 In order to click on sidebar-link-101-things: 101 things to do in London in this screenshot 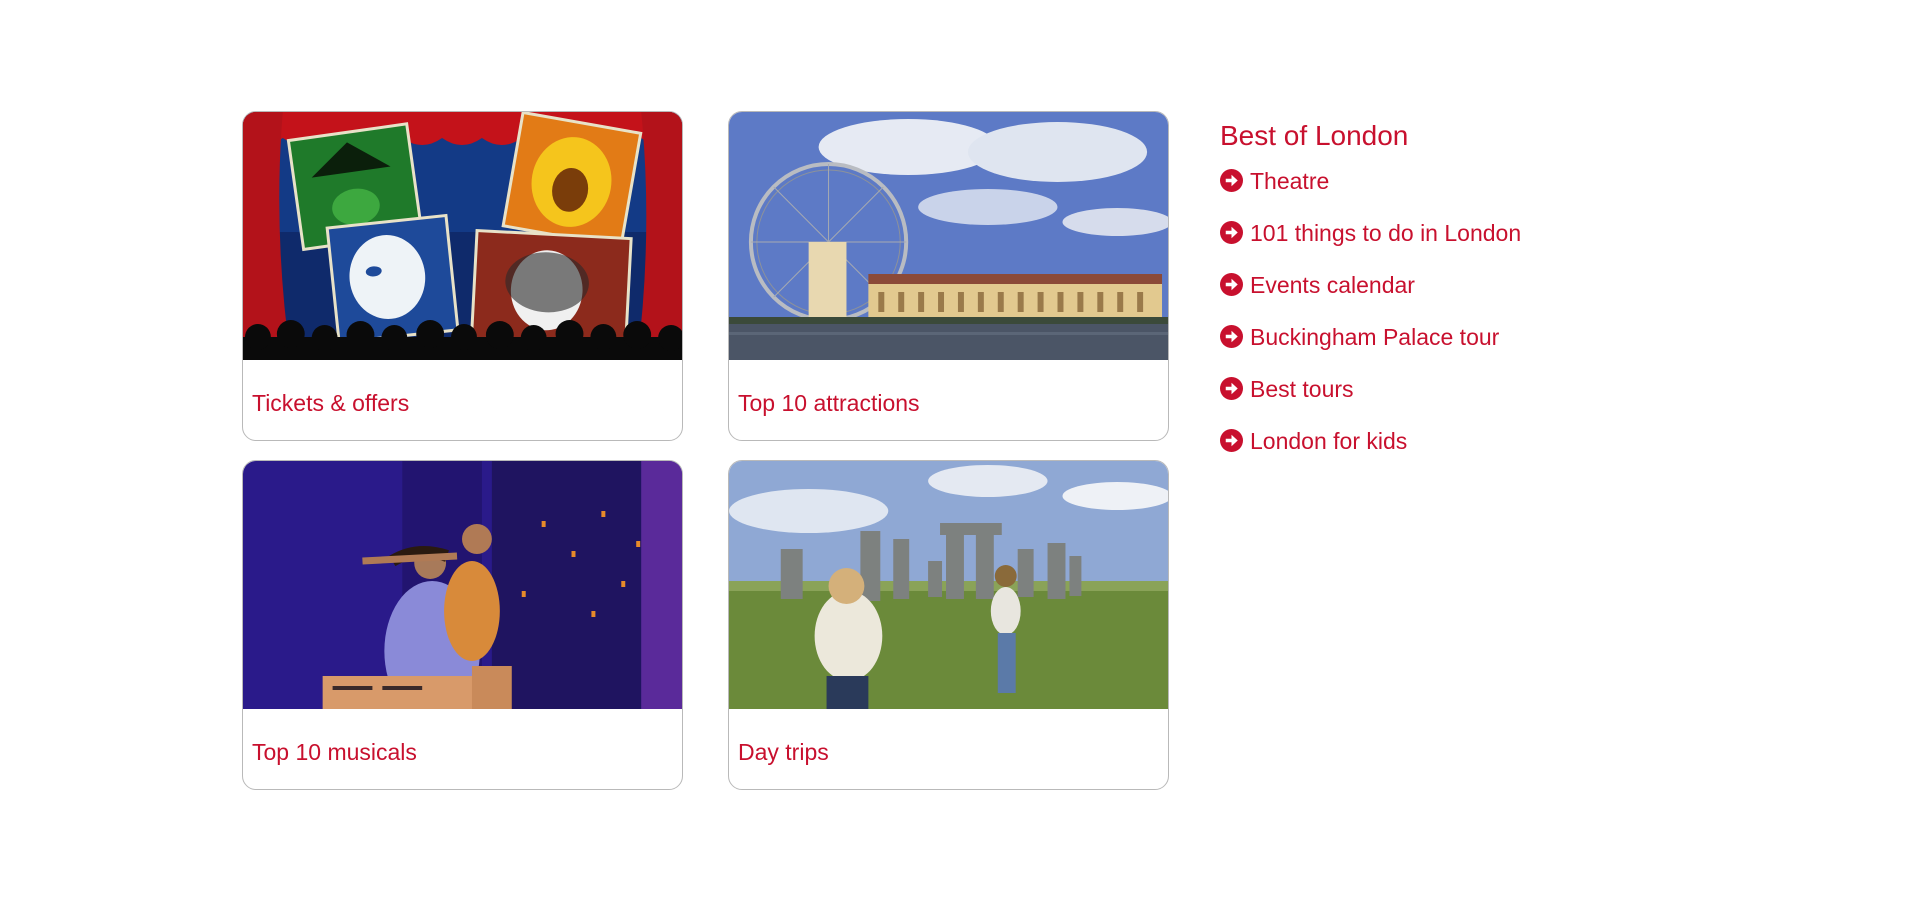, I will do `click(1520, 244)`.